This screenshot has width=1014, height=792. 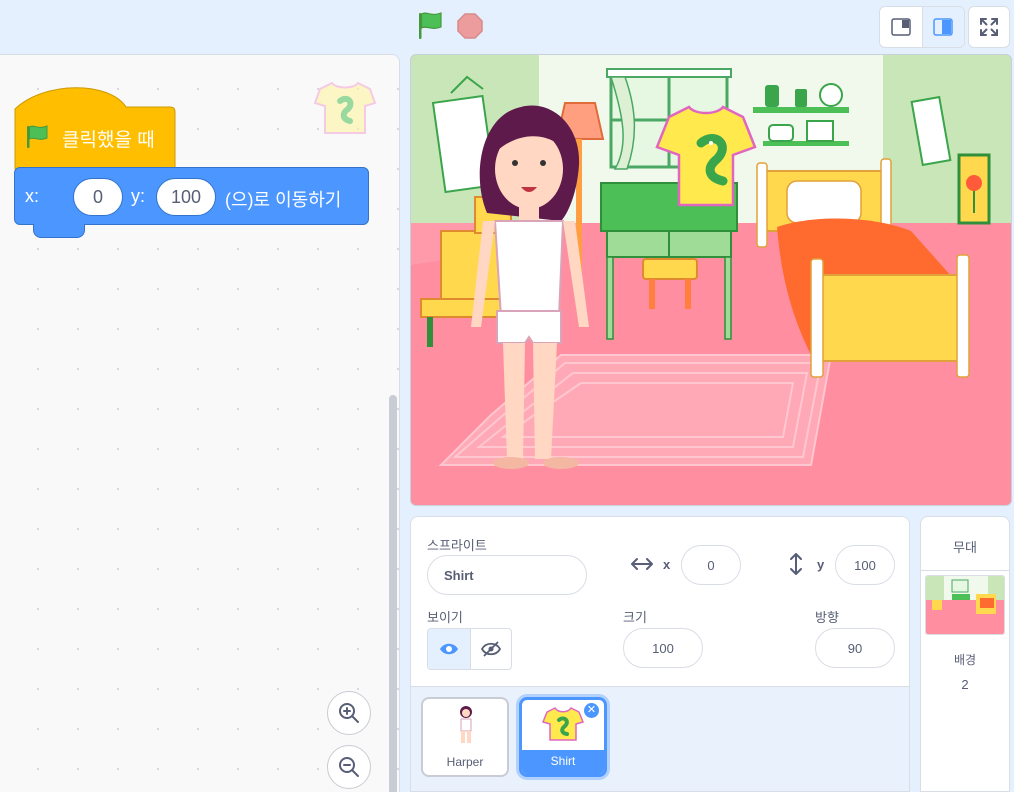 I want to click on stop-icon, so click(x=470, y=26).